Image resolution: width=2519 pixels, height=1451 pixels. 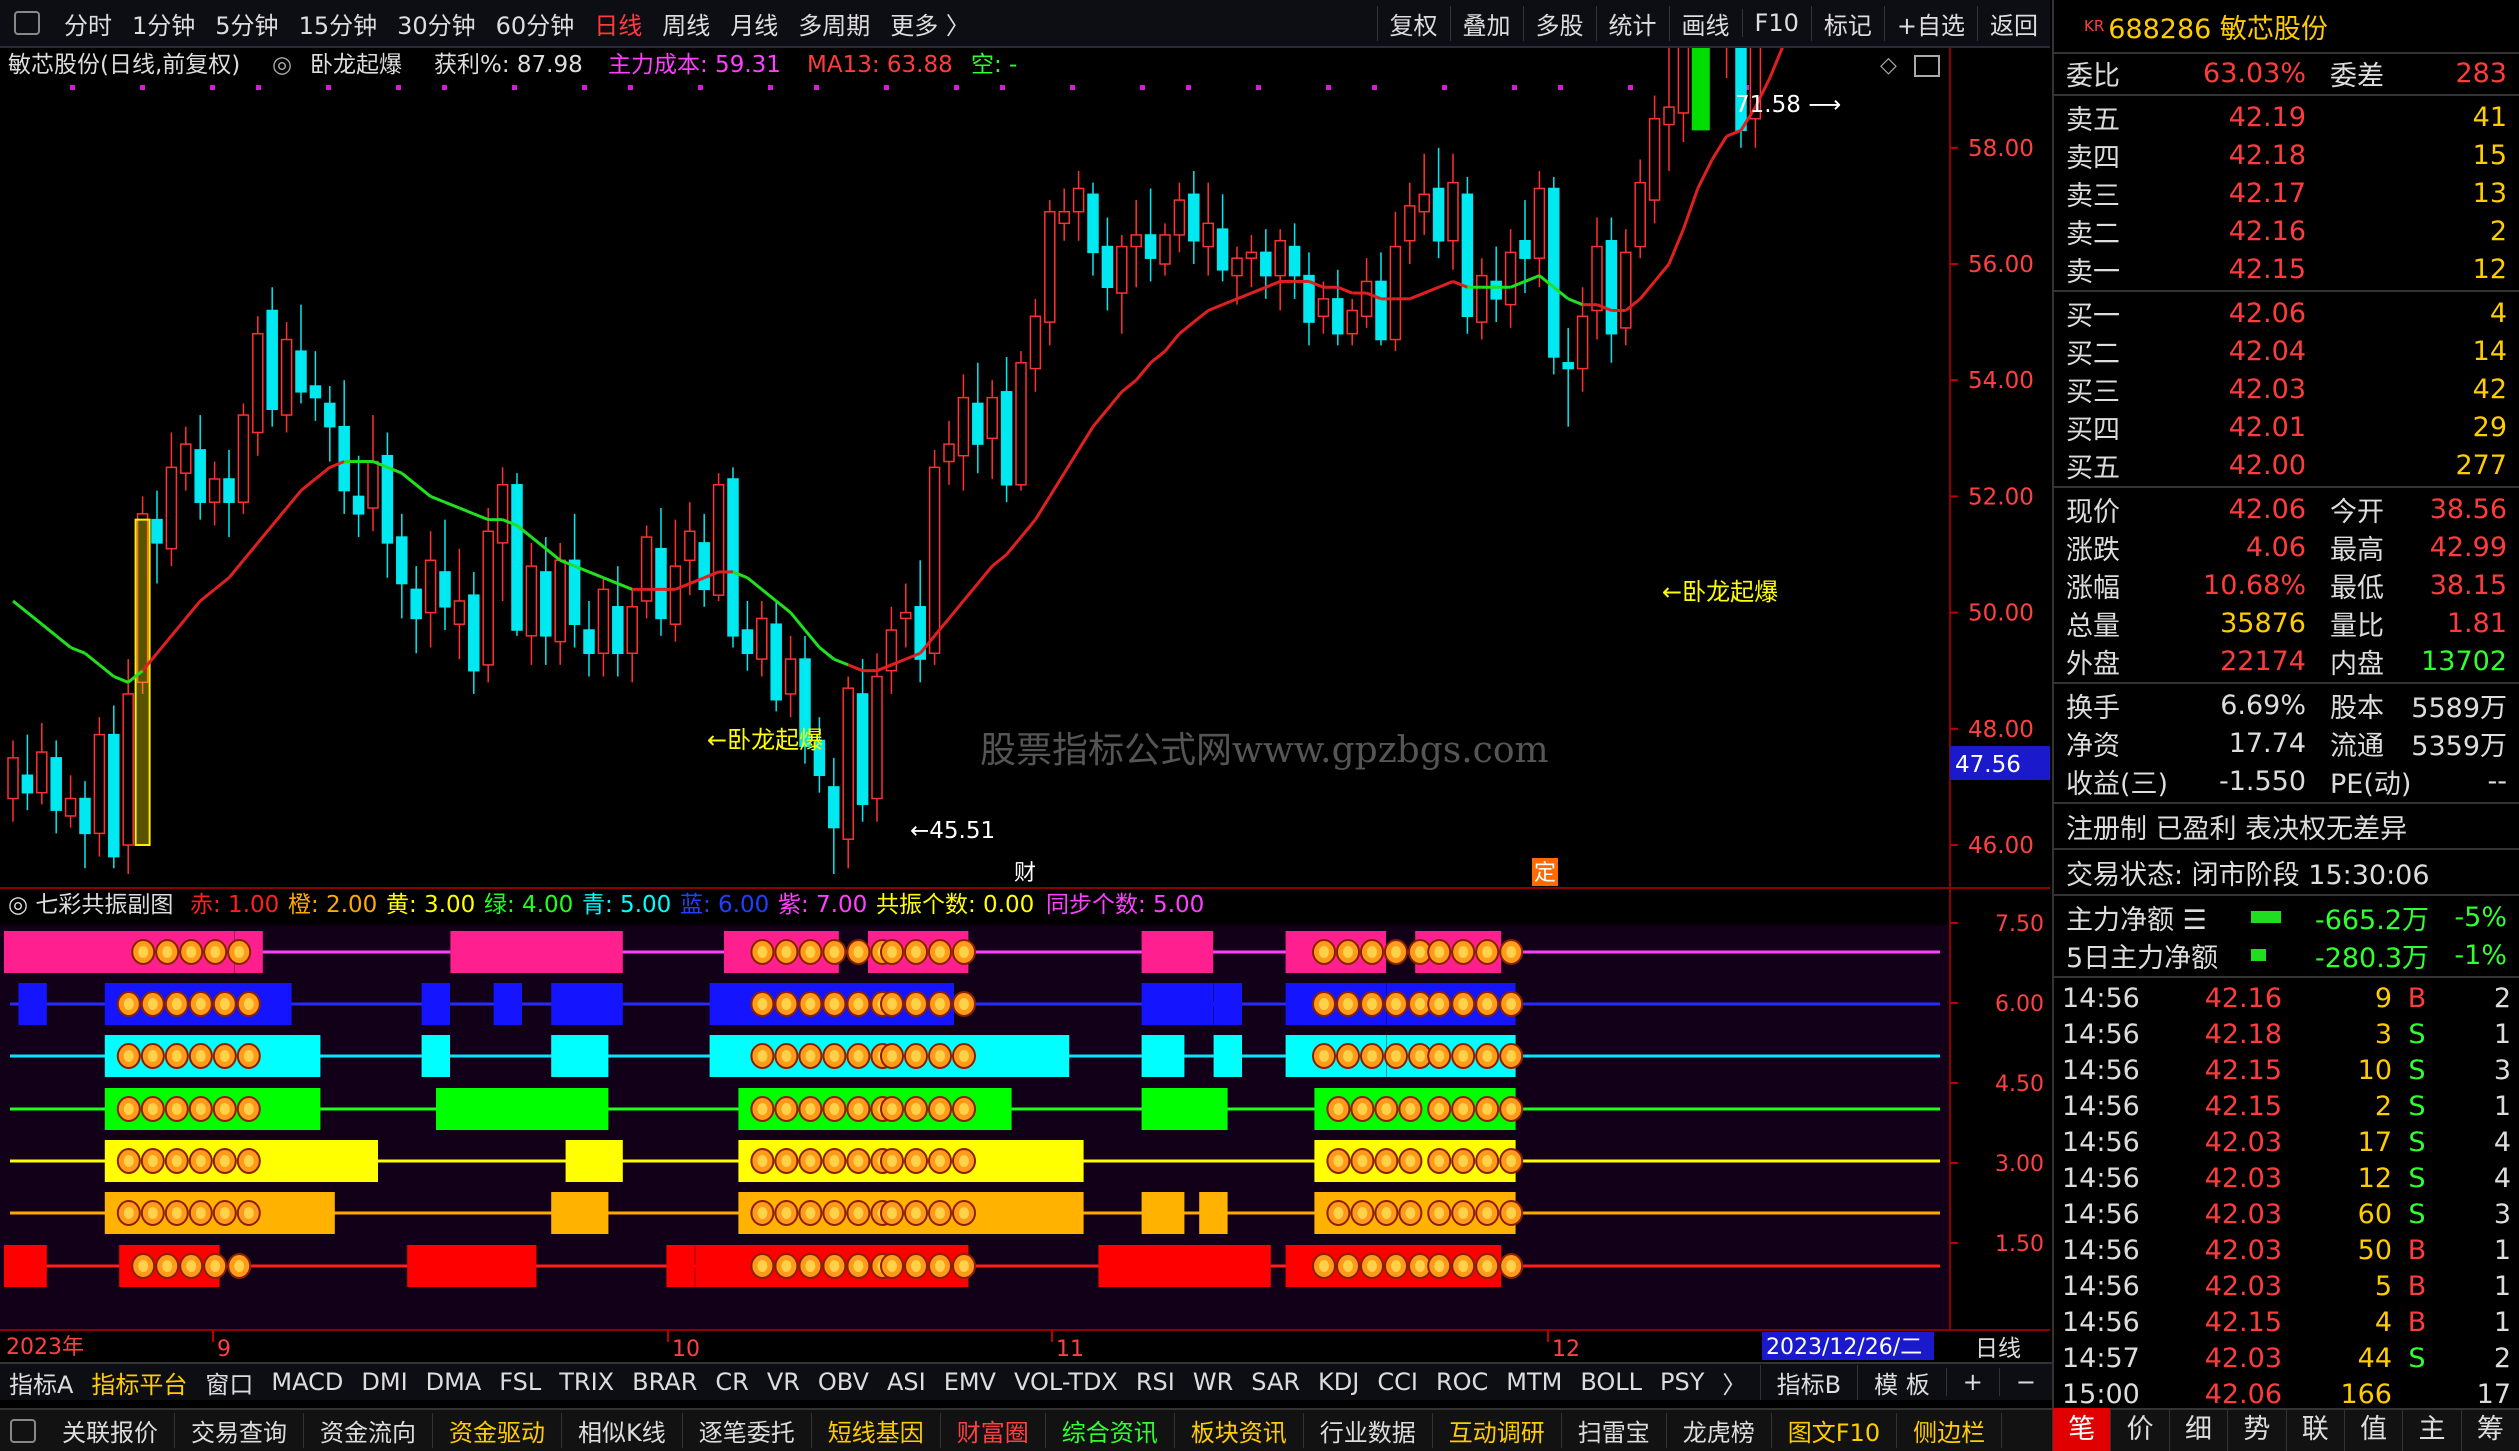 I want to click on right-tab-2: 细, so click(x=2197, y=1429).